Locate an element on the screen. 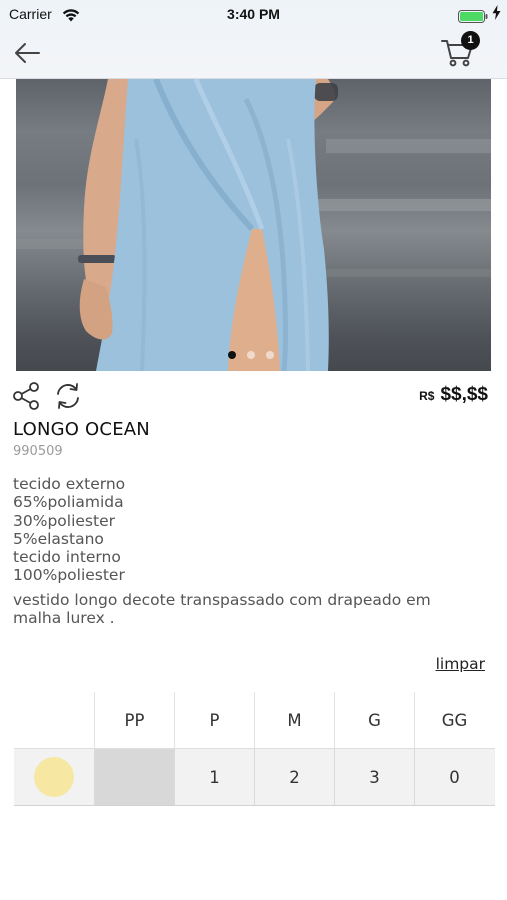 The height and width of the screenshot is (900, 507). color-swatch is located at coordinates (54, 777).